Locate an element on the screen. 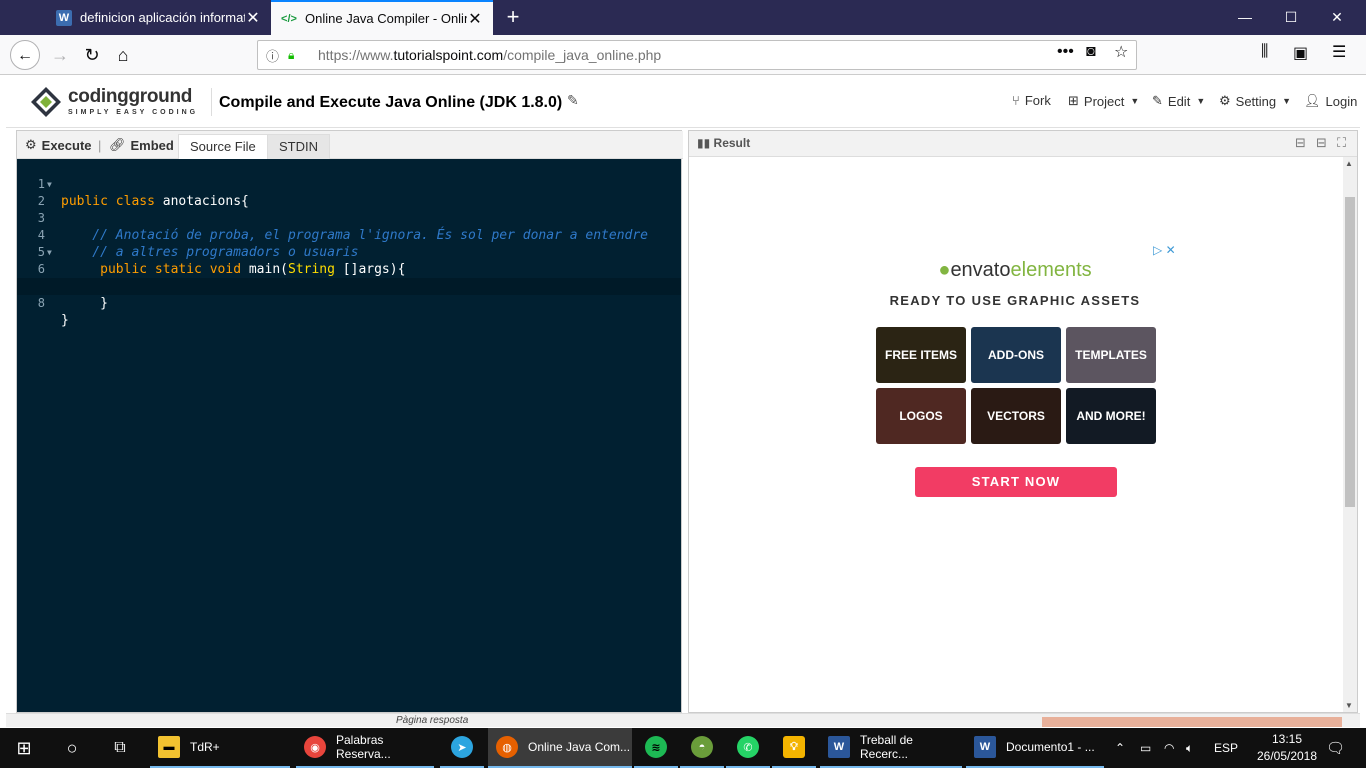 This screenshot has height=768, width=1366. home-button: ⌂ is located at coordinates (123, 55).